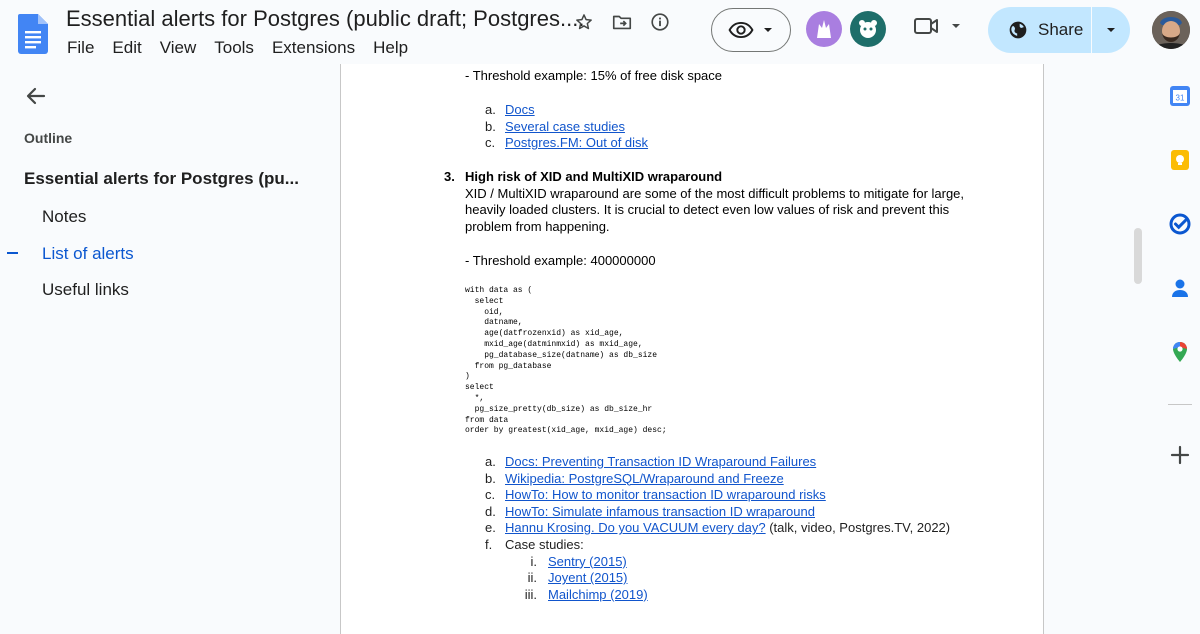 The height and width of the screenshot is (634, 1200). I want to click on share-label: Share, so click(1061, 29).